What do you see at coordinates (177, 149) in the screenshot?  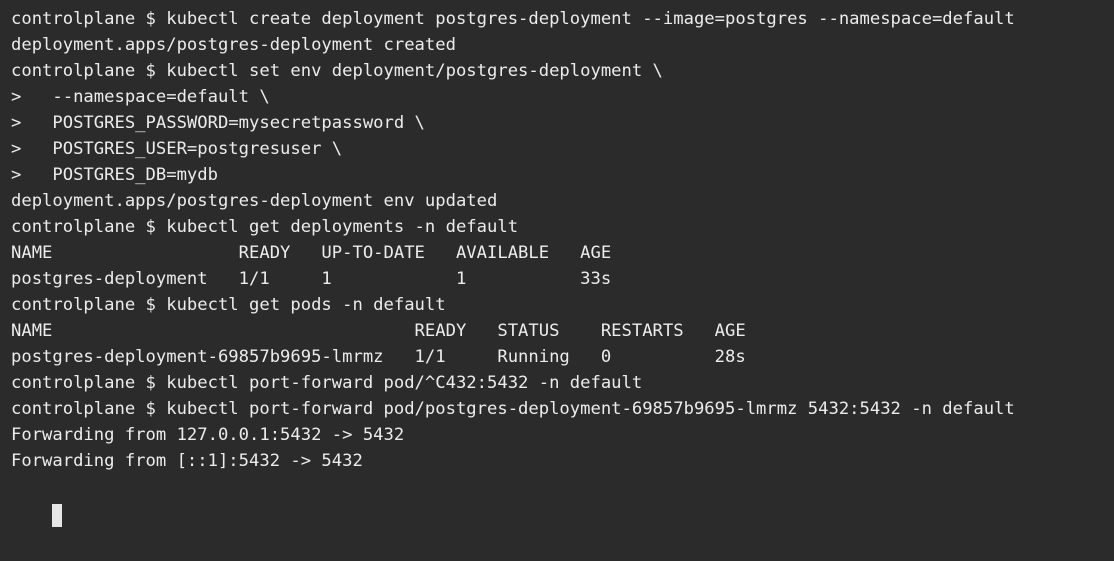 I see `terminal-line: > POSTGRES_USER=postgresuser \` at bounding box center [177, 149].